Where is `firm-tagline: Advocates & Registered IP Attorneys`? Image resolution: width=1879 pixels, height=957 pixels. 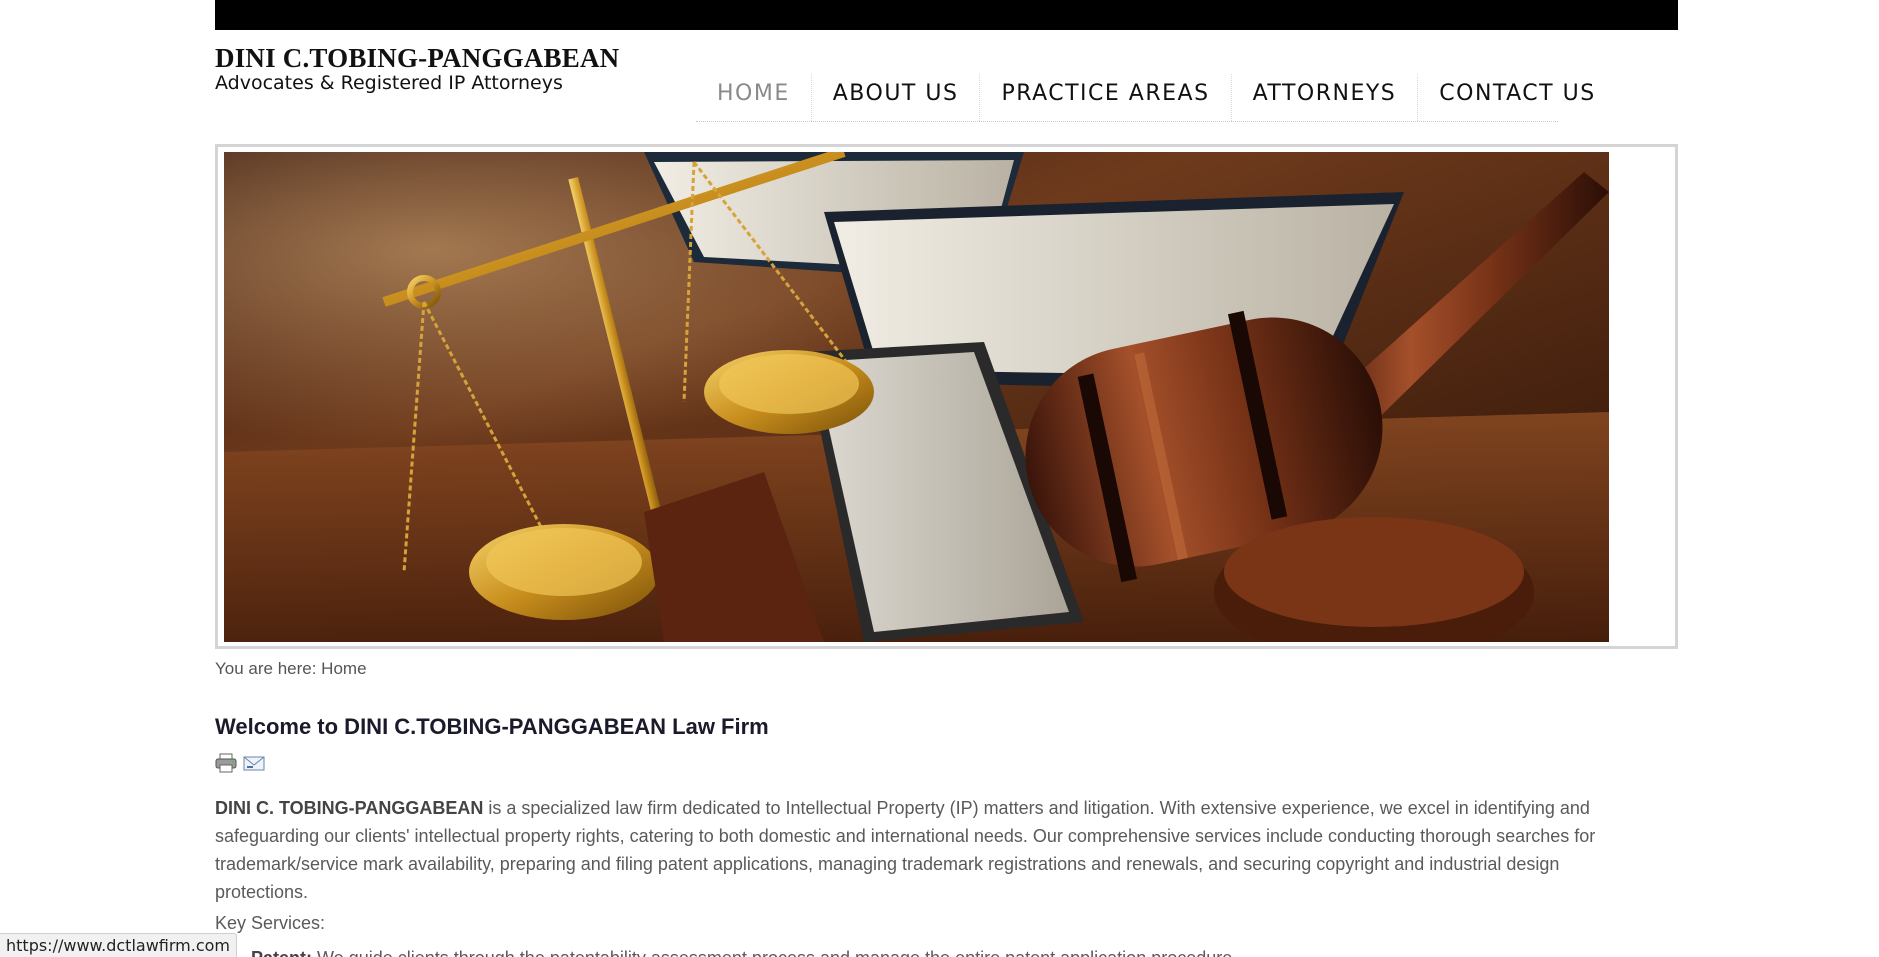 firm-tagline: Advocates & Registered IP Attorneys is located at coordinates (389, 83).